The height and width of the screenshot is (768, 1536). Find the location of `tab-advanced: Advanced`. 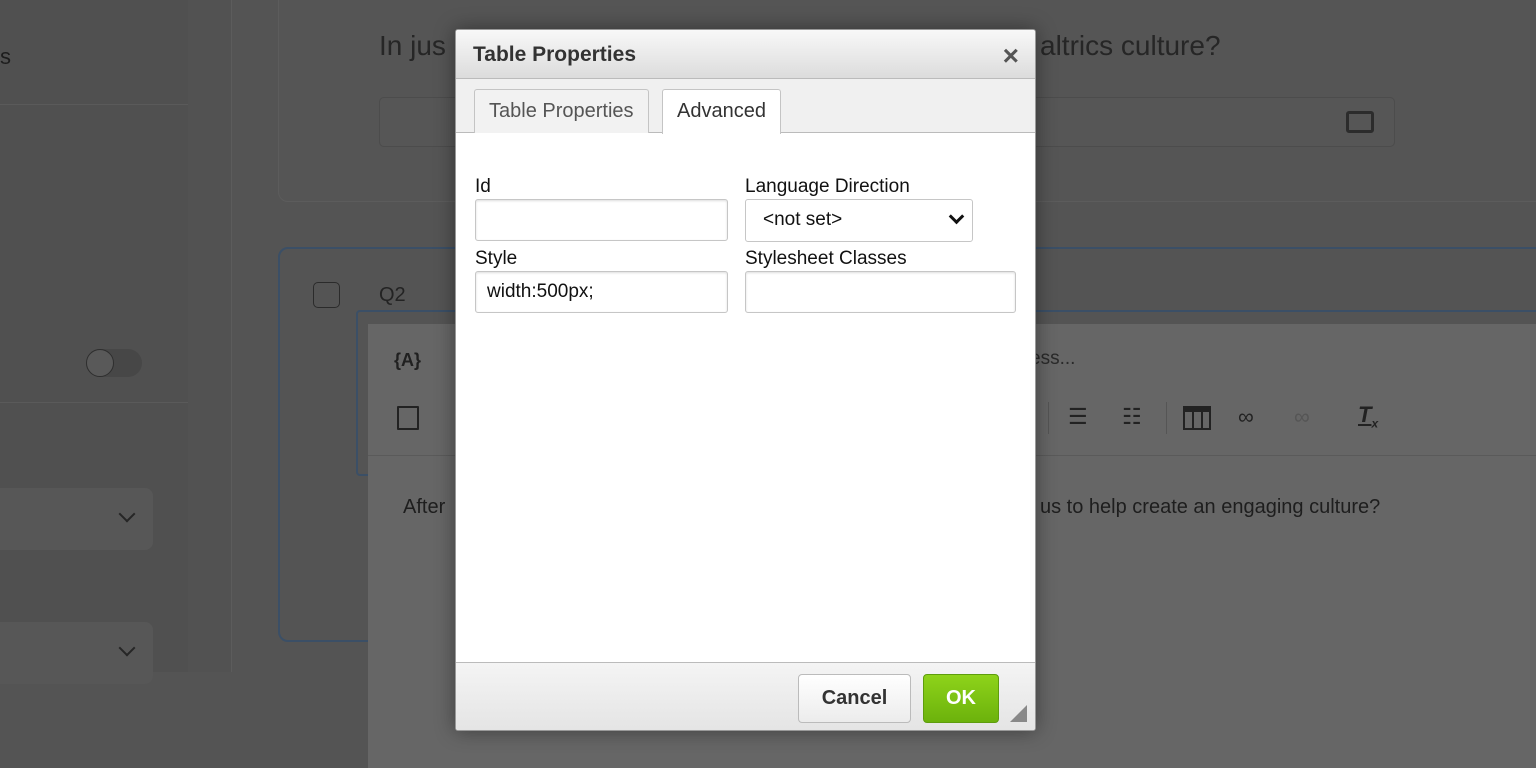

tab-advanced: Advanced is located at coordinates (721, 111).